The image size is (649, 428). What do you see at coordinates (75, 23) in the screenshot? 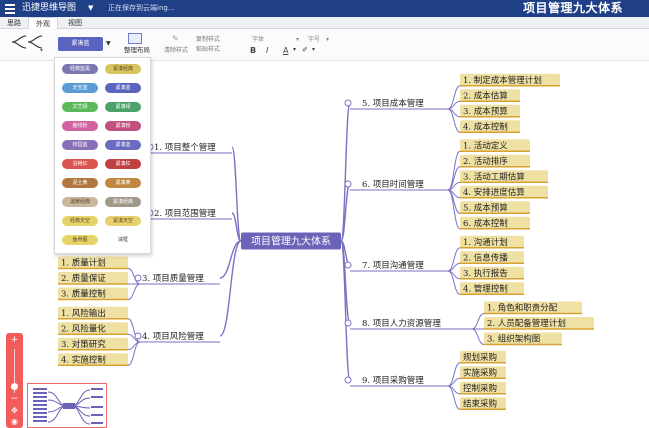
I see `tab-view: 视图` at bounding box center [75, 23].